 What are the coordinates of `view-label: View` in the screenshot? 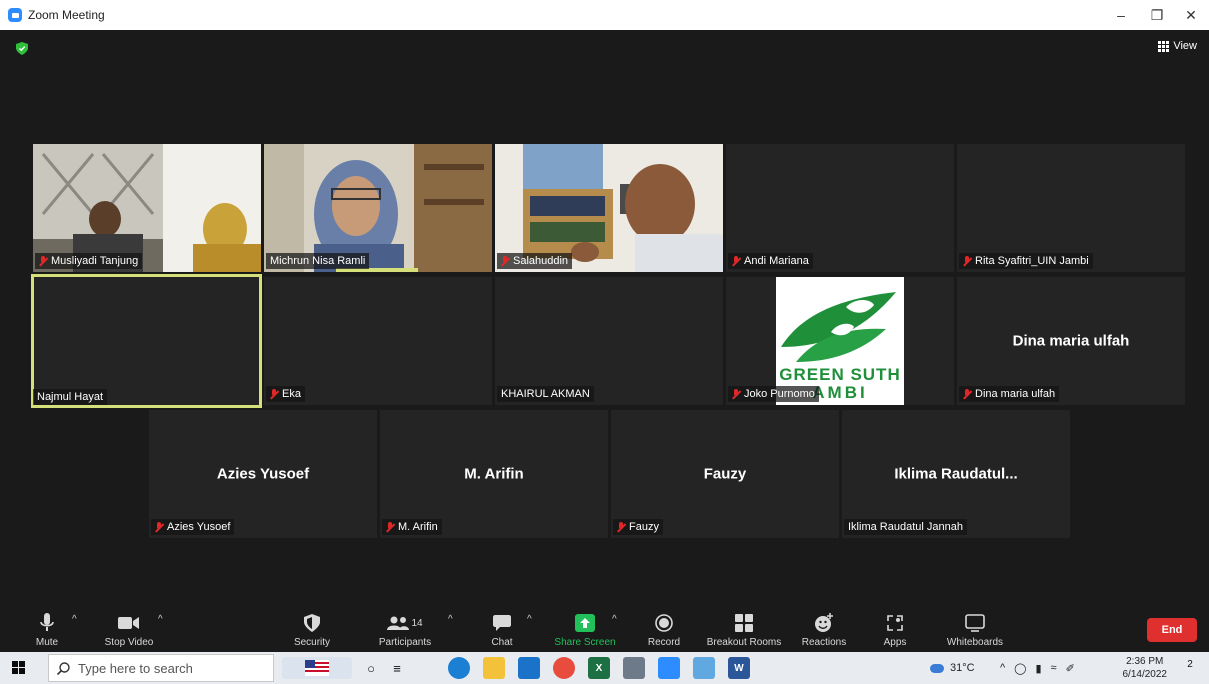 It's located at (1185, 46).